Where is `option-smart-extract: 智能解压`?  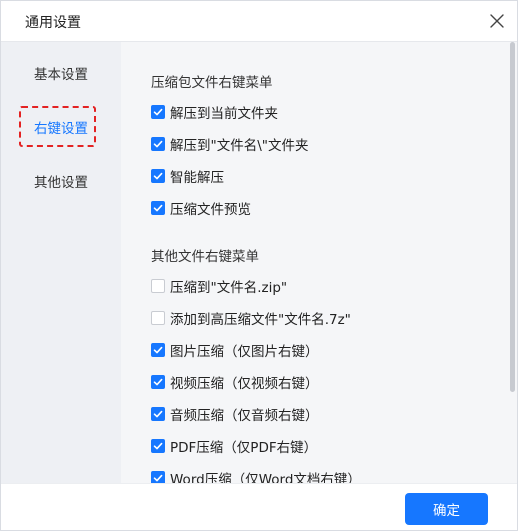
option-smart-extract: 智能解压 is located at coordinates (187, 176).